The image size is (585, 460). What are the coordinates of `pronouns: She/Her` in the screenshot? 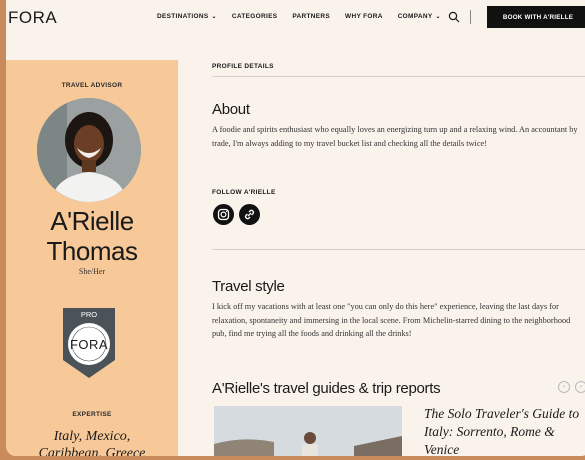 It's located at (92, 271).